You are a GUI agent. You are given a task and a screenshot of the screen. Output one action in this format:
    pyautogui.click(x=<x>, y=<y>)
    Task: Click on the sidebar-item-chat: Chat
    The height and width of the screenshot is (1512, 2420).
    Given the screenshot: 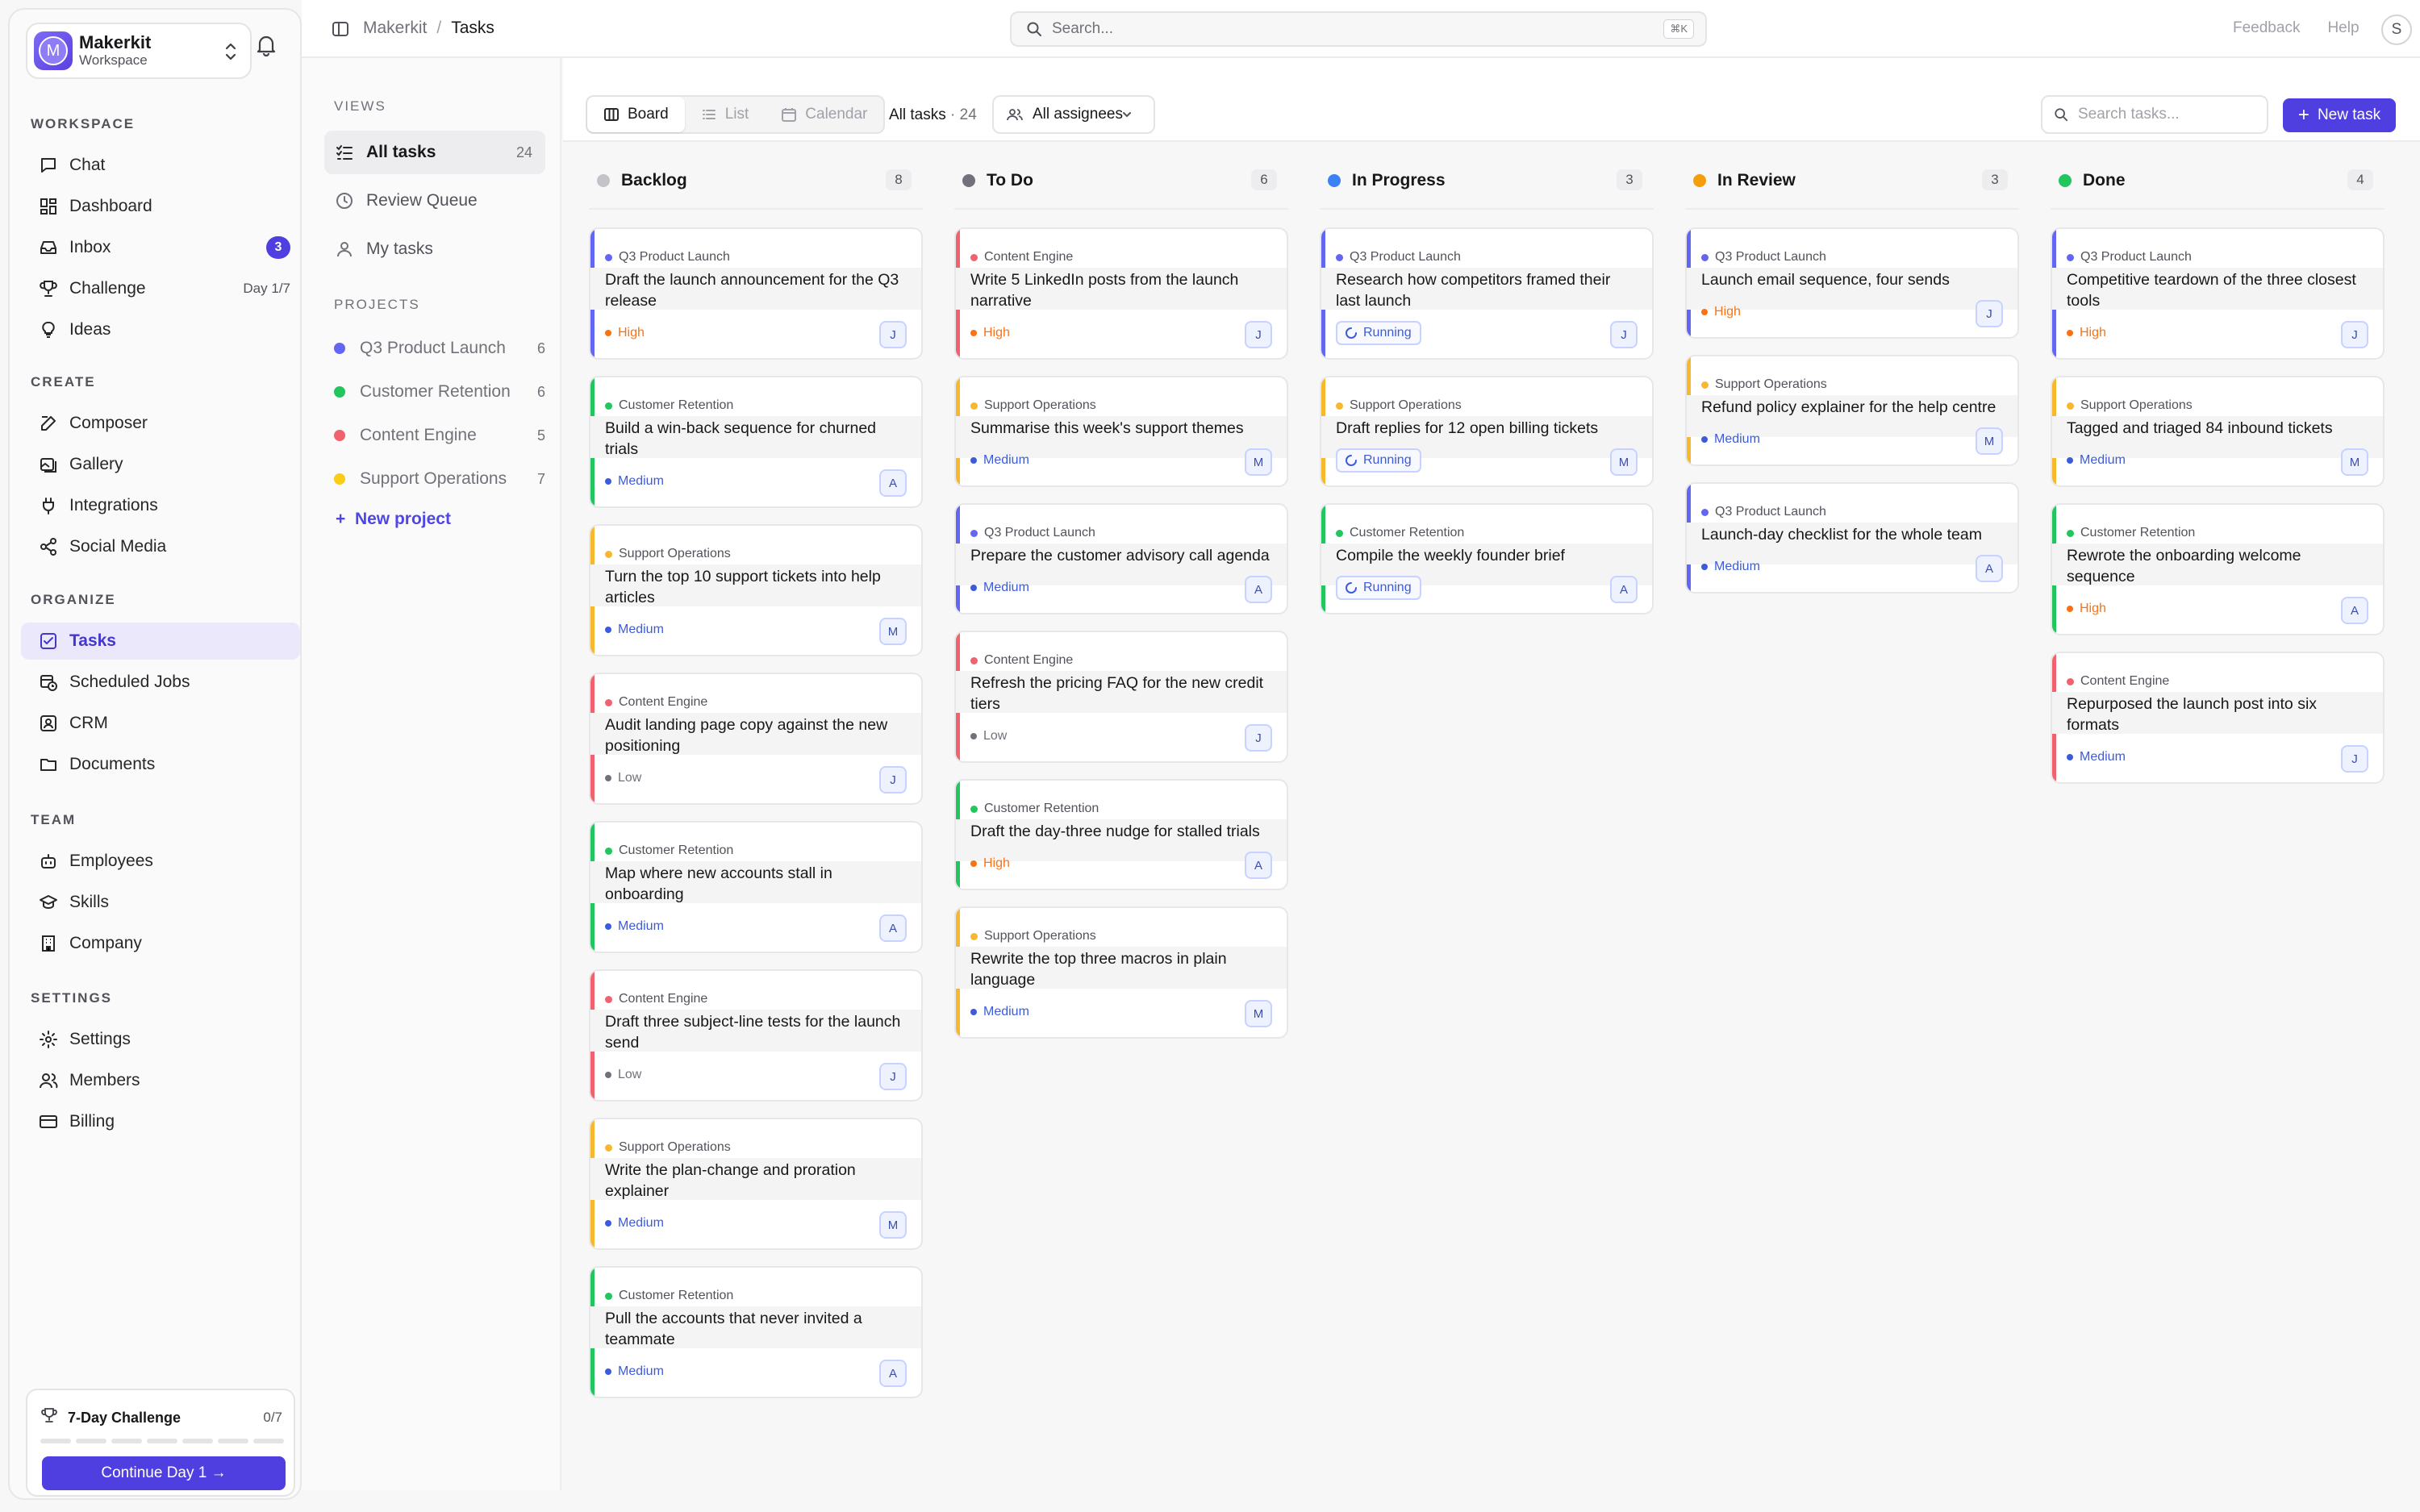 What is the action you would take?
    pyautogui.click(x=160, y=166)
    